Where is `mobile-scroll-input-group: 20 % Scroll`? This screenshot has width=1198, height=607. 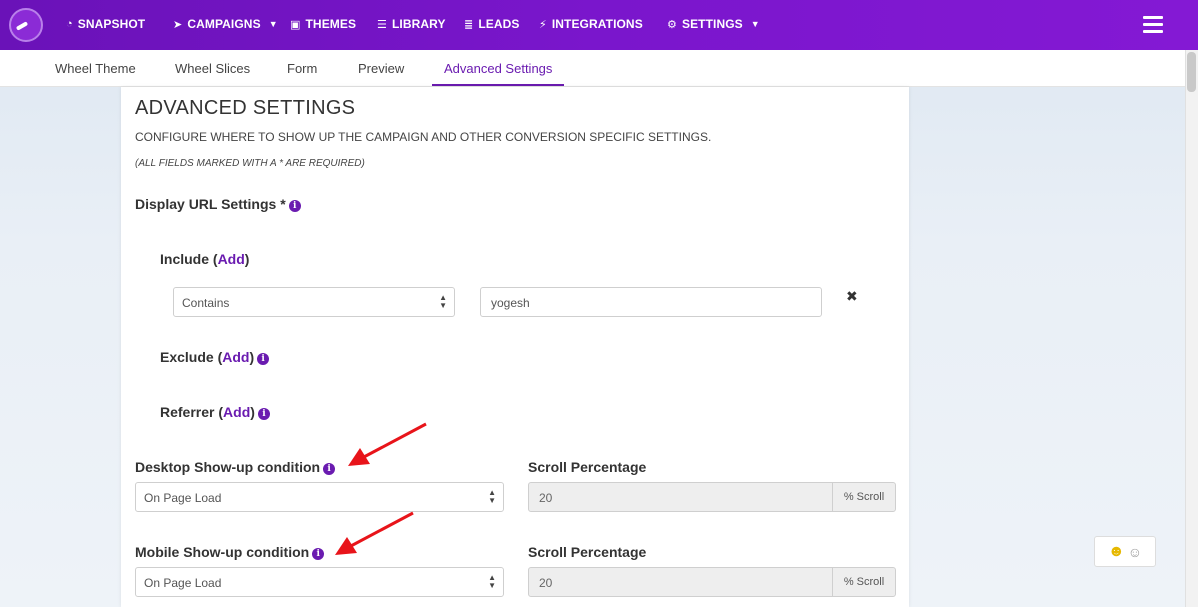
mobile-scroll-input-group: 20 % Scroll is located at coordinates (712, 582).